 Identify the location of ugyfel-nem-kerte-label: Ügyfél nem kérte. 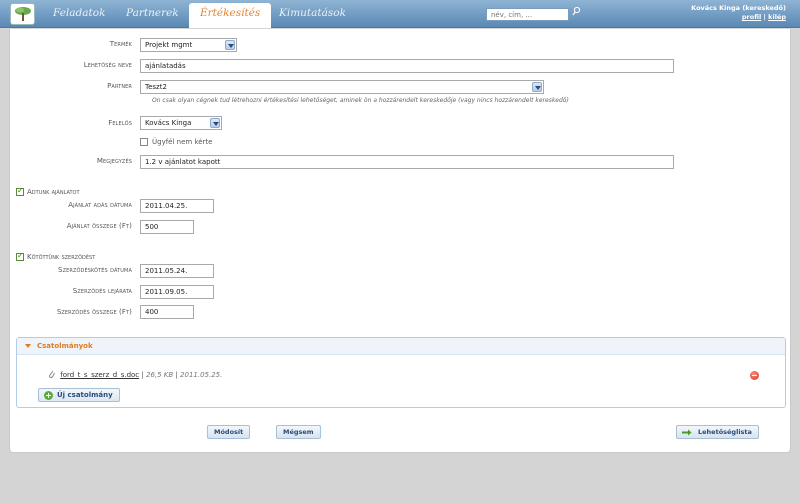
(182, 142).